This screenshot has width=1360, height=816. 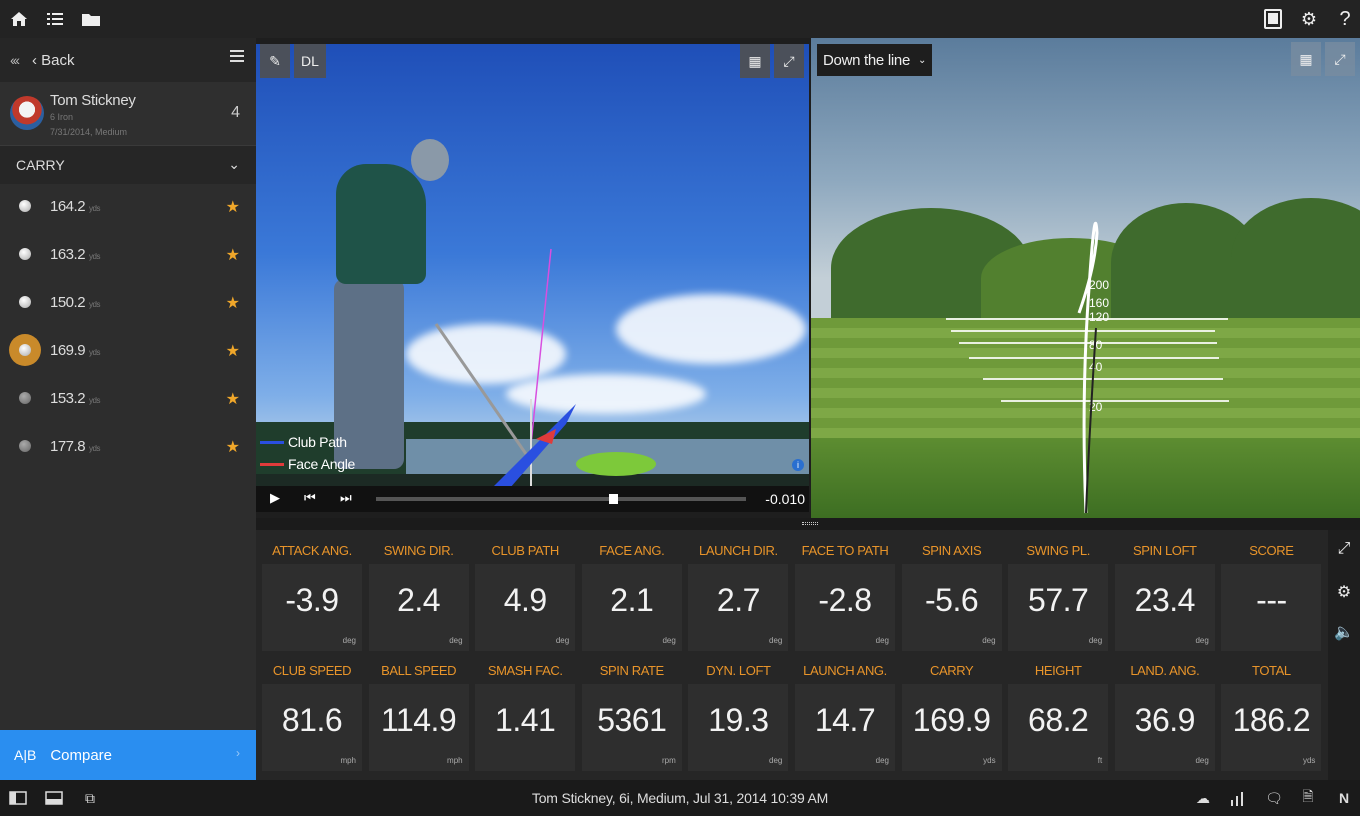 What do you see at coordinates (798, 465) in the screenshot?
I see `info-icon: i` at bounding box center [798, 465].